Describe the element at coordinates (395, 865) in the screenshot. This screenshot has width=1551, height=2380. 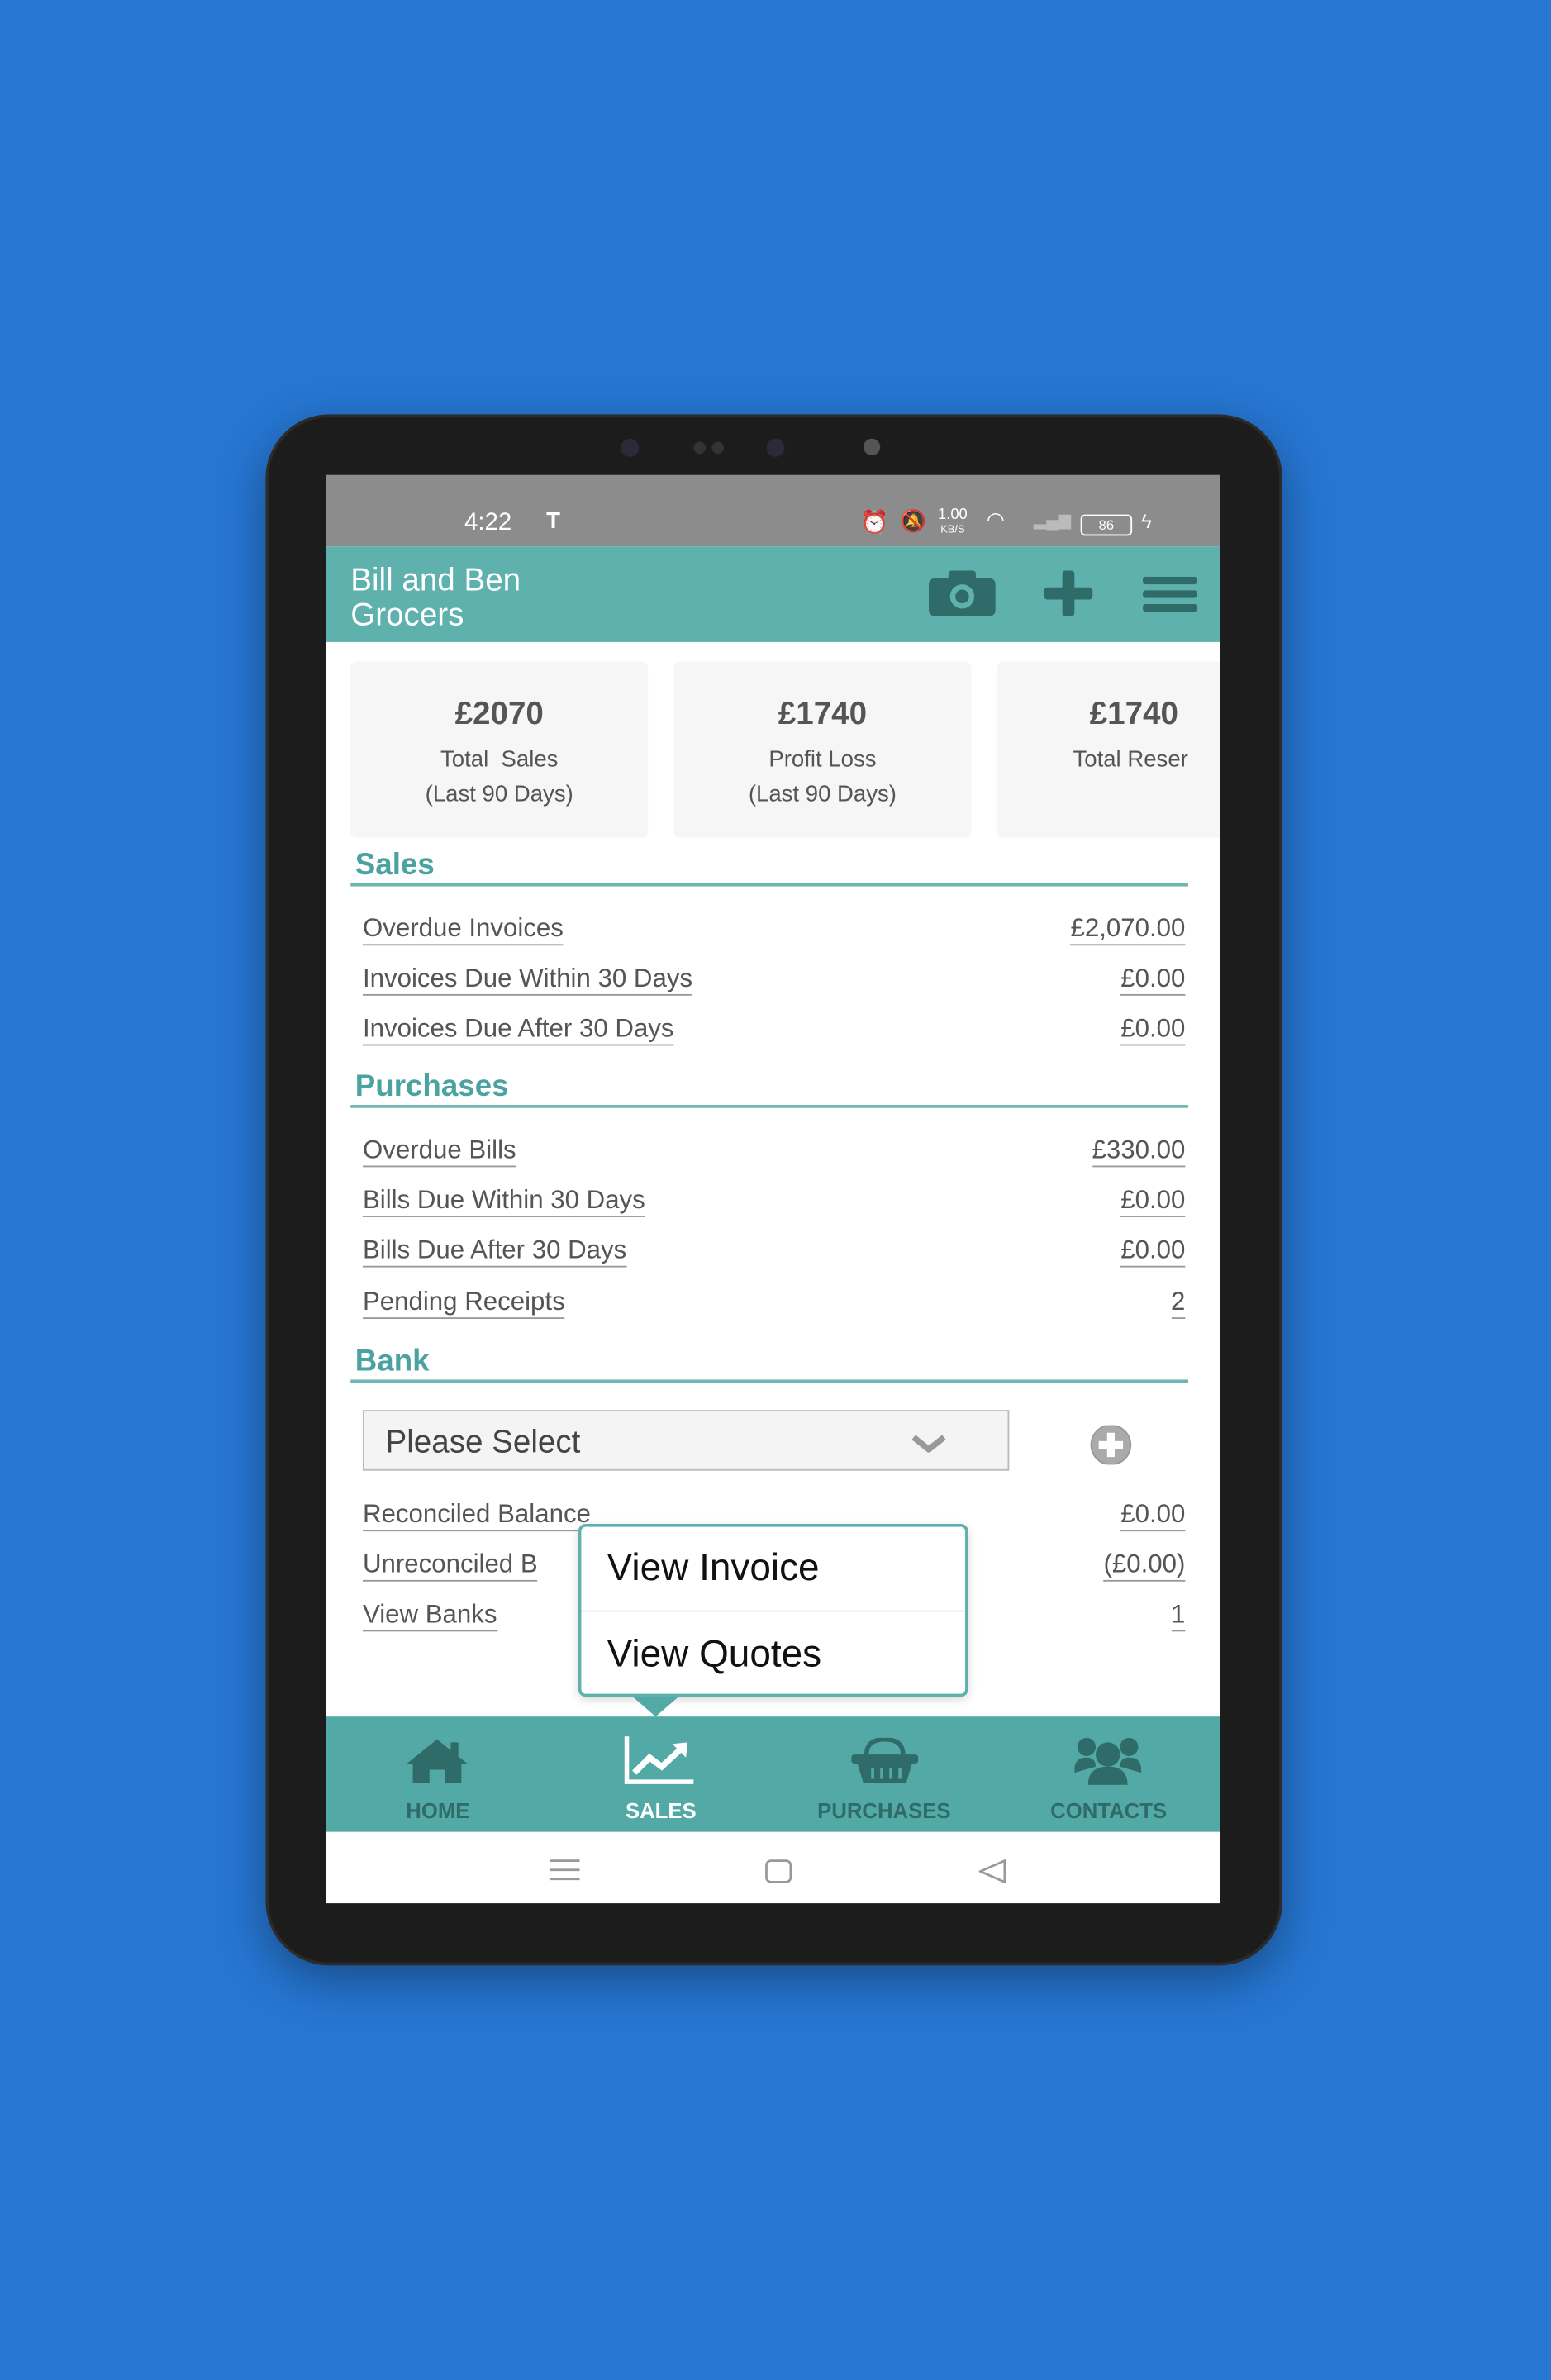
I see `sales-heading: Sales` at that location.